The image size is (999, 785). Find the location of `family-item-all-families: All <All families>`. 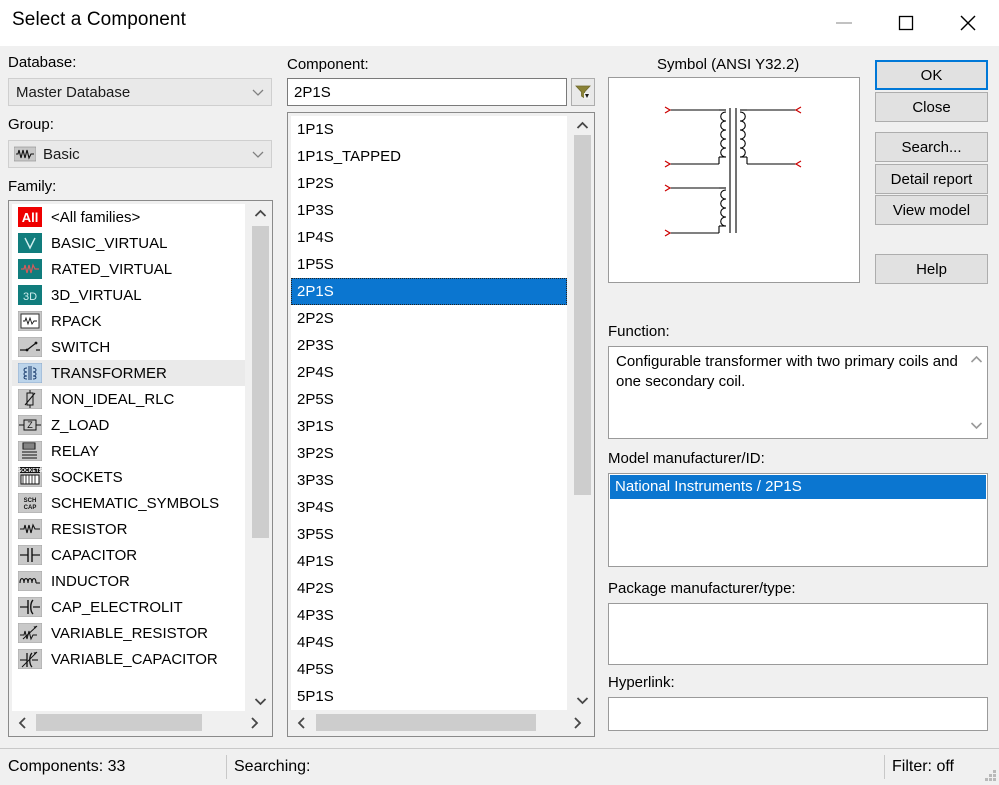

family-item-all-families: All <All families> is located at coordinates (128, 217).